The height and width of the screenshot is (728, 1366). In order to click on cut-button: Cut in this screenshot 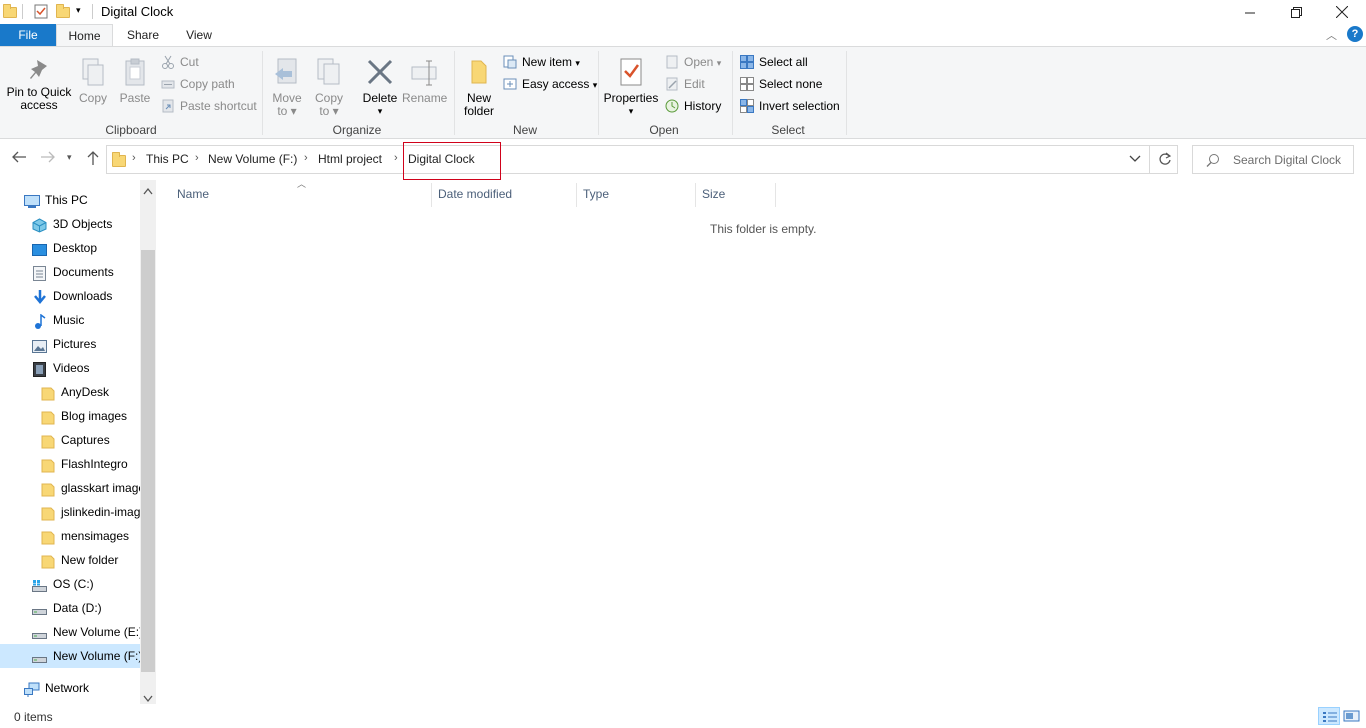, I will do `click(180, 62)`.